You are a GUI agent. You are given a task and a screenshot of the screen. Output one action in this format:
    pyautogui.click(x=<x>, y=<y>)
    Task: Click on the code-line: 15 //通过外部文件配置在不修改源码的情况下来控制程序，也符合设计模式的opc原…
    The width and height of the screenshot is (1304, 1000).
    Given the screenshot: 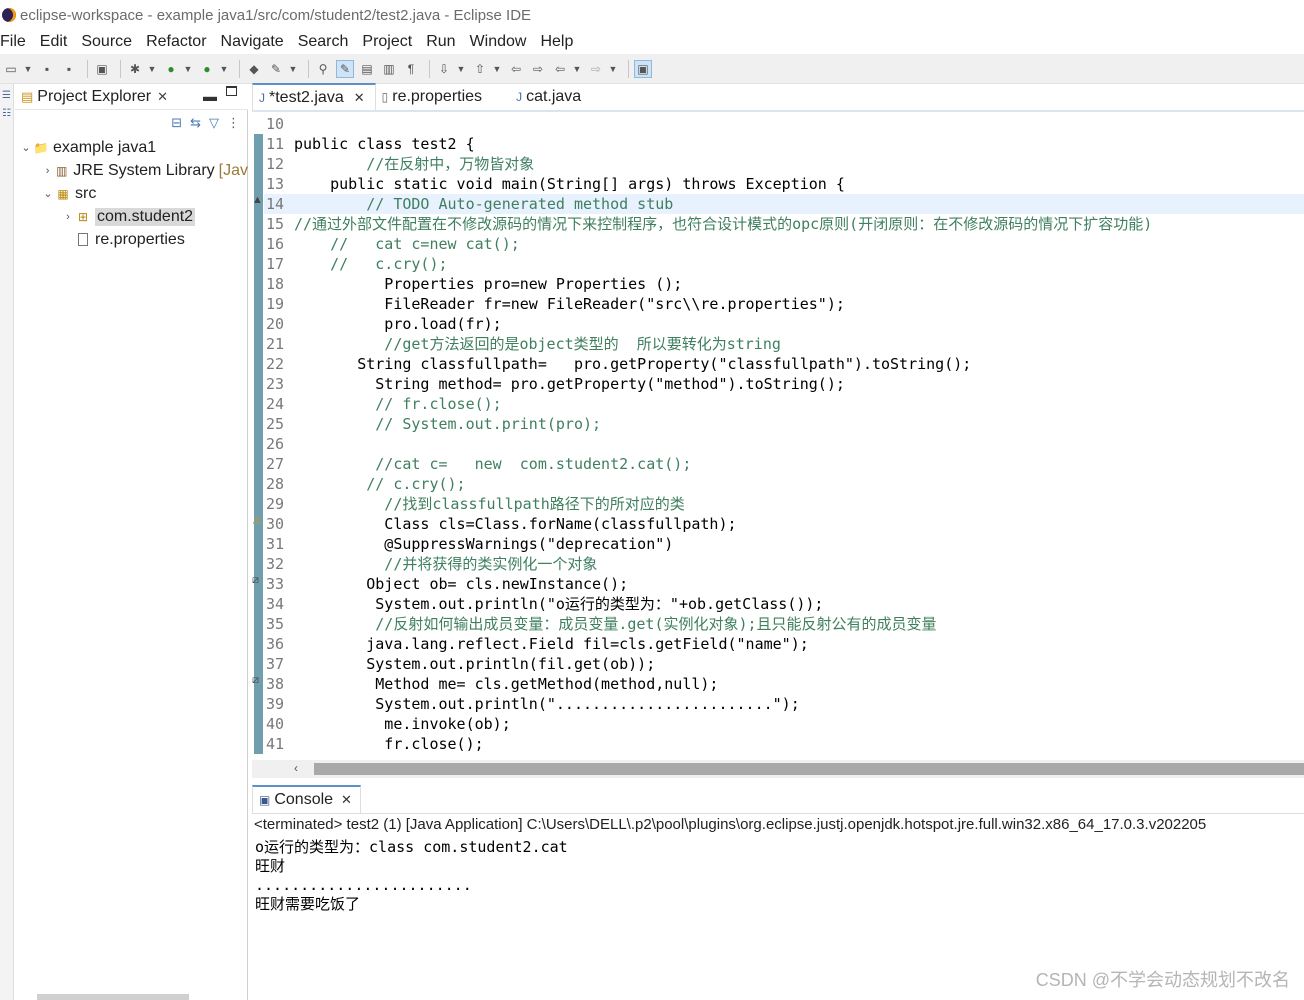 What is the action you would take?
    pyautogui.click(x=784, y=224)
    